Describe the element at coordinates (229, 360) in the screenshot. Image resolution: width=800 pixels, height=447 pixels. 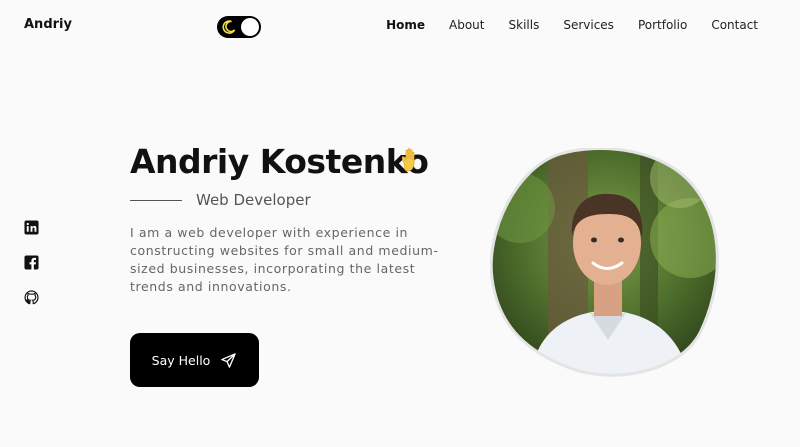
I see `send-icon` at that location.